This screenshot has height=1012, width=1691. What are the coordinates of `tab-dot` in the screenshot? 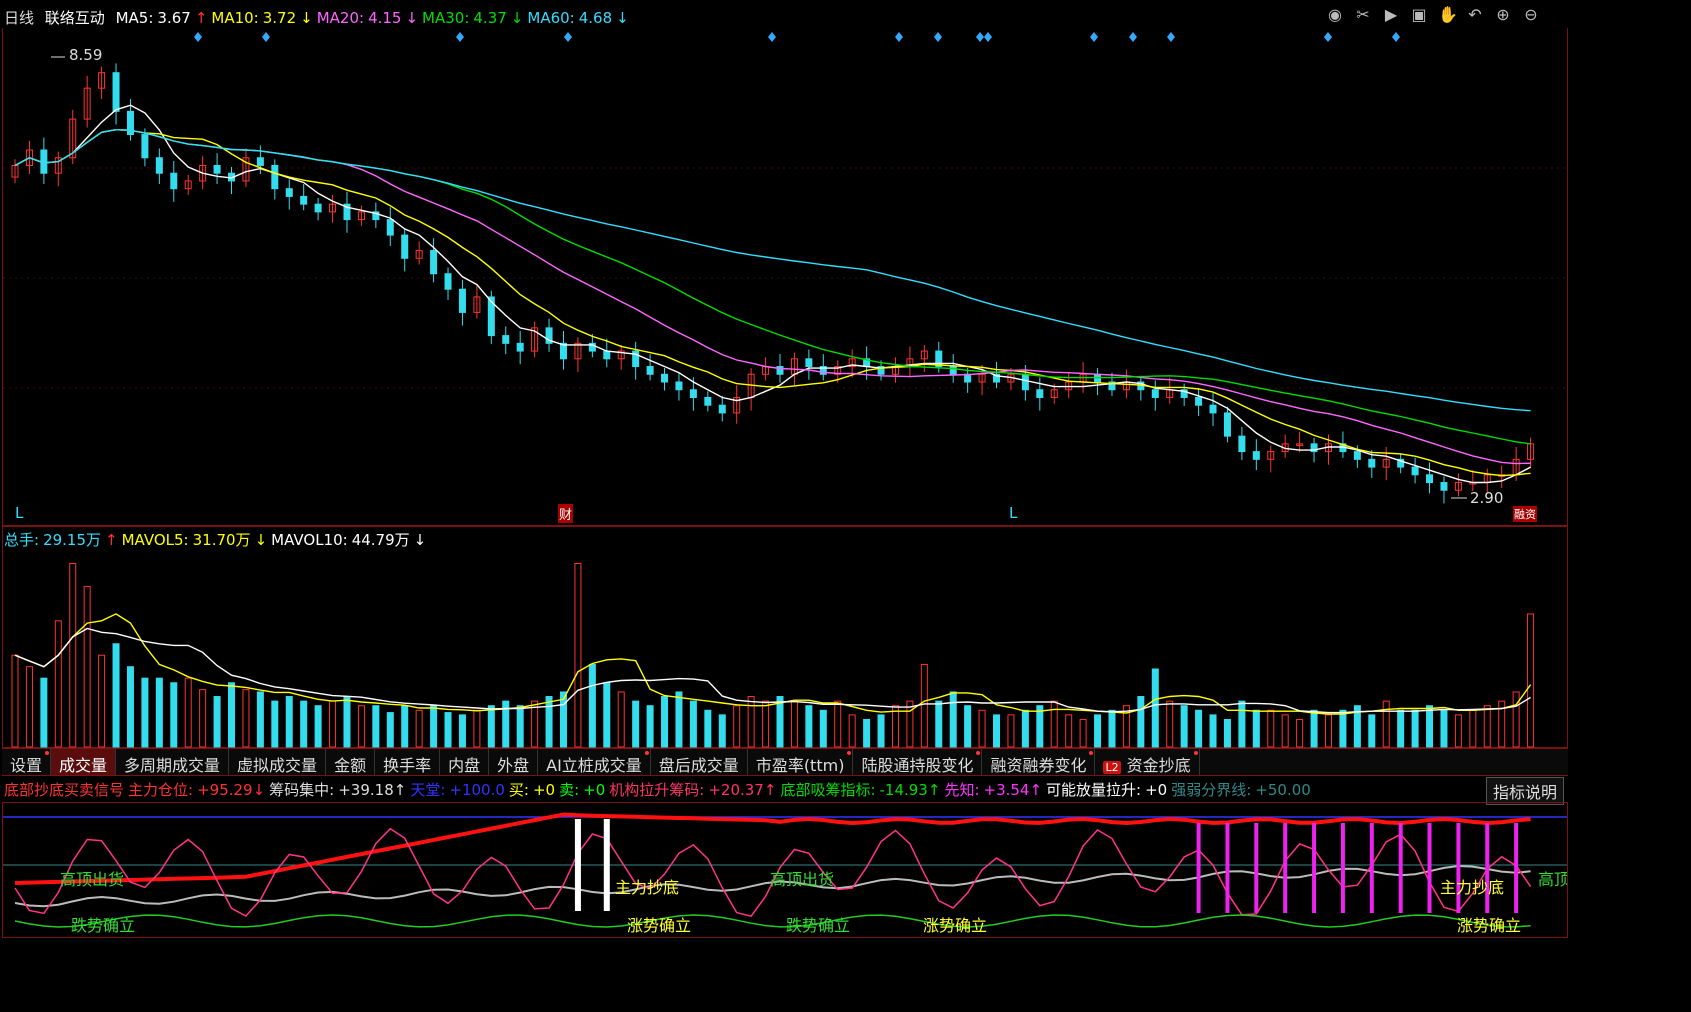 It's located at (646, 753).